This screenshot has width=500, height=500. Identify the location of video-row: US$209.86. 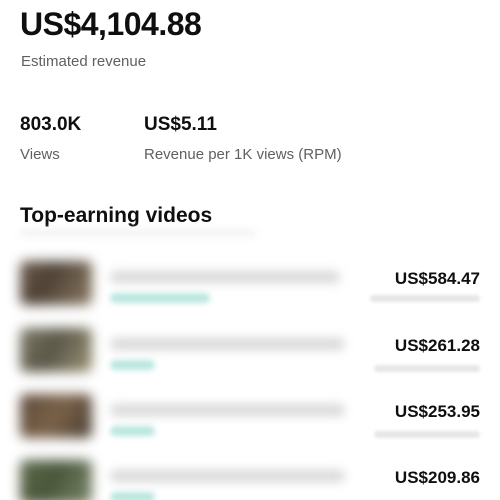
(250, 480).